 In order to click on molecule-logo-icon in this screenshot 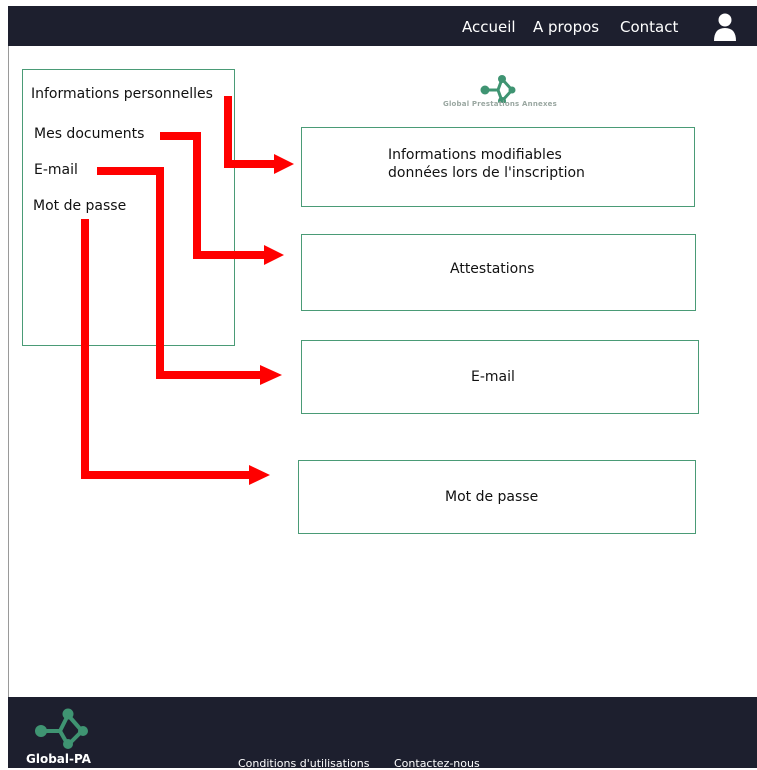, I will do `click(498, 89)`.